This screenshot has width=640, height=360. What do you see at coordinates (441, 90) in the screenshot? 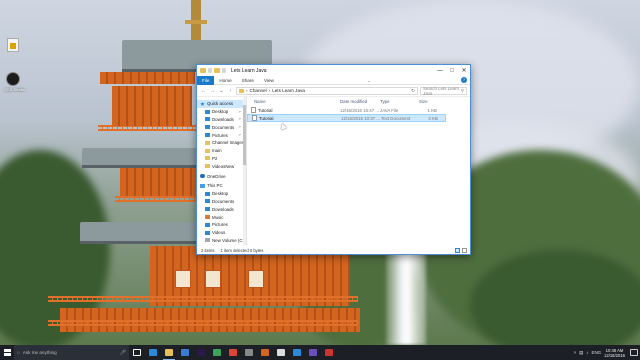
I see `search-placeholder: Search Lets Learn Java` at bounding box center [441, 90].